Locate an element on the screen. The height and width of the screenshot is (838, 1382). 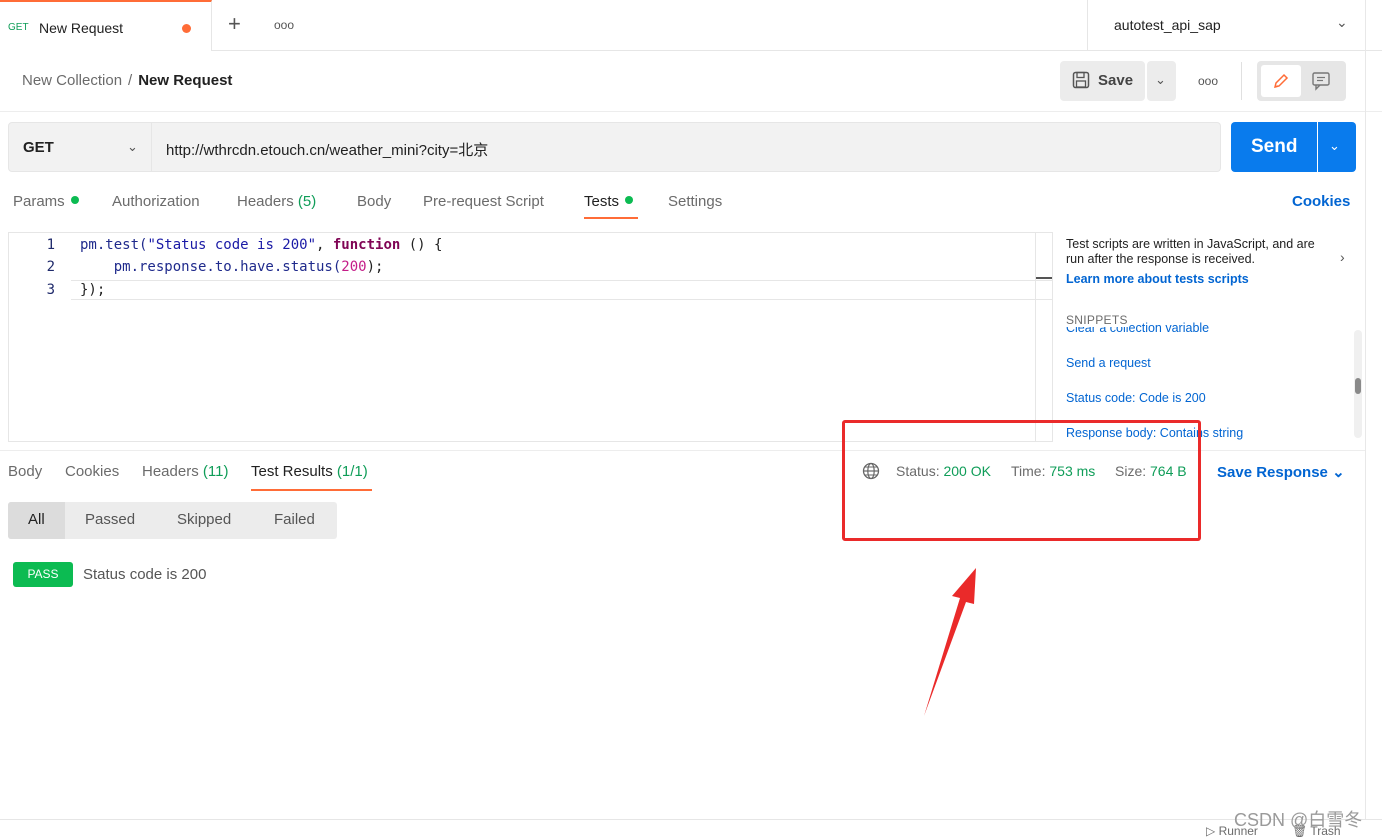
tab-test-results: Test Results (1/1) is located at coordinates (309, 471).